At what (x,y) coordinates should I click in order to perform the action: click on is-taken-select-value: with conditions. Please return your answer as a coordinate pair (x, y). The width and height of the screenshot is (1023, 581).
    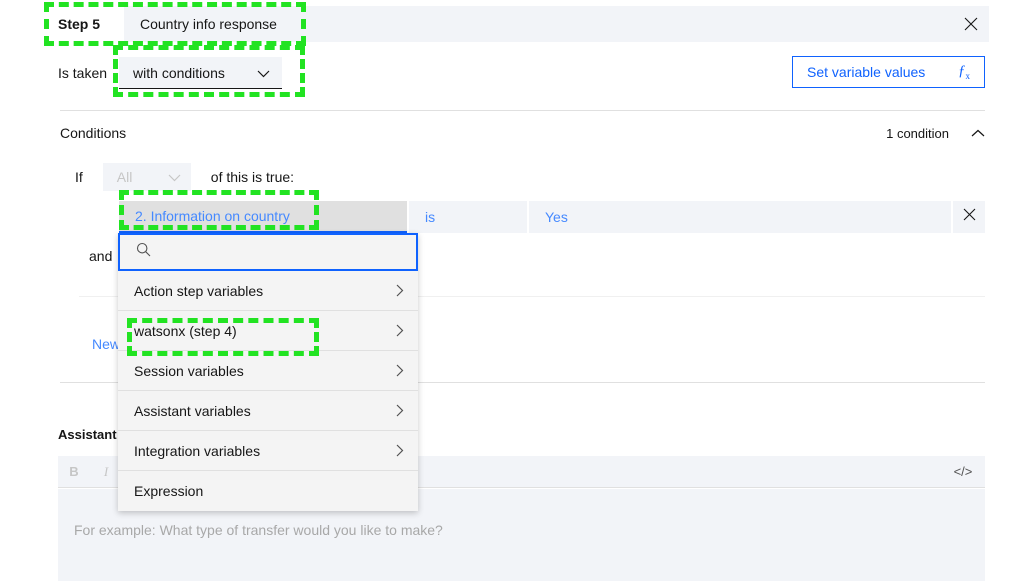
    Looking at the image, I should click on (179, 72).